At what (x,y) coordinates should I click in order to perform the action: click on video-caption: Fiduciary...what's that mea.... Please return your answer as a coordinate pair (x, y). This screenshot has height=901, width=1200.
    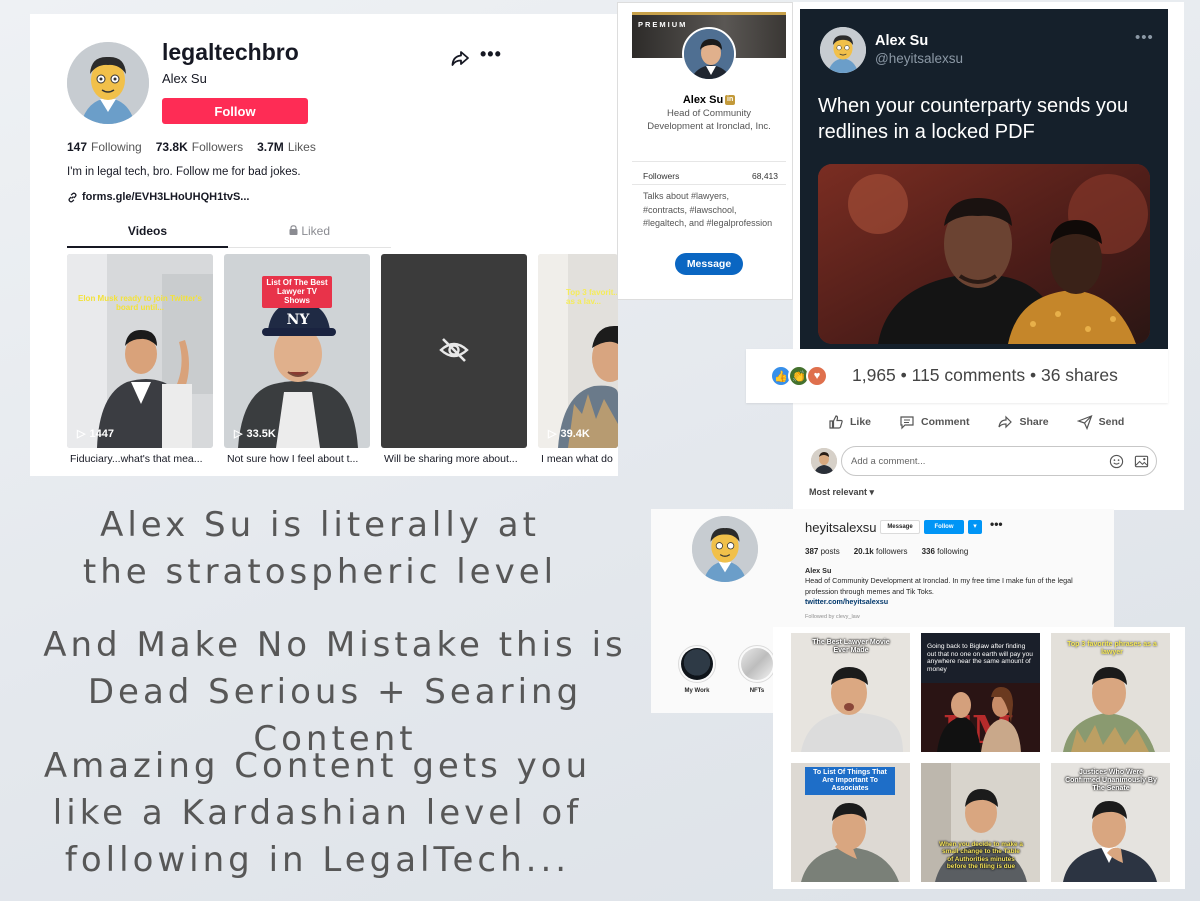
    Looking at the image, I should click on (136, 459).